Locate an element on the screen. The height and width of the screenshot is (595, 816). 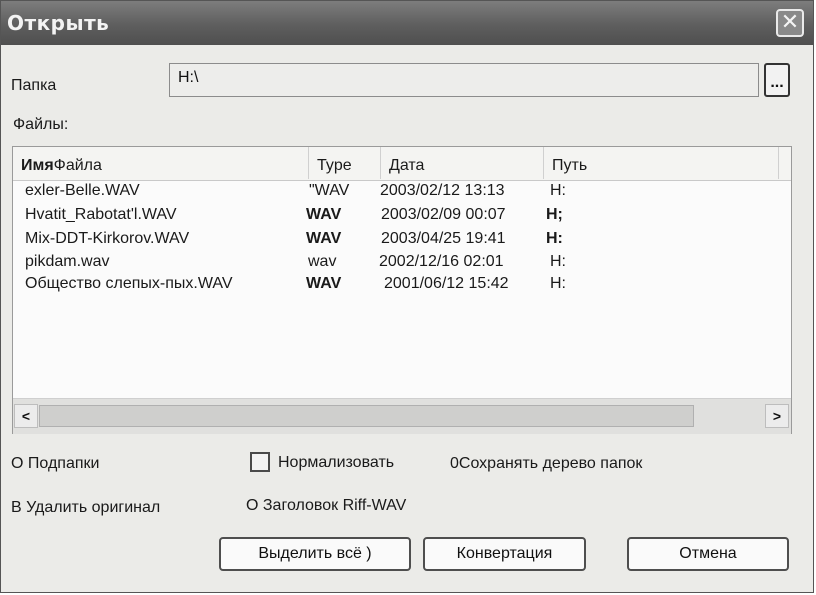
select-all-button: Выделить всё ) is located at coordinates (315, 554).